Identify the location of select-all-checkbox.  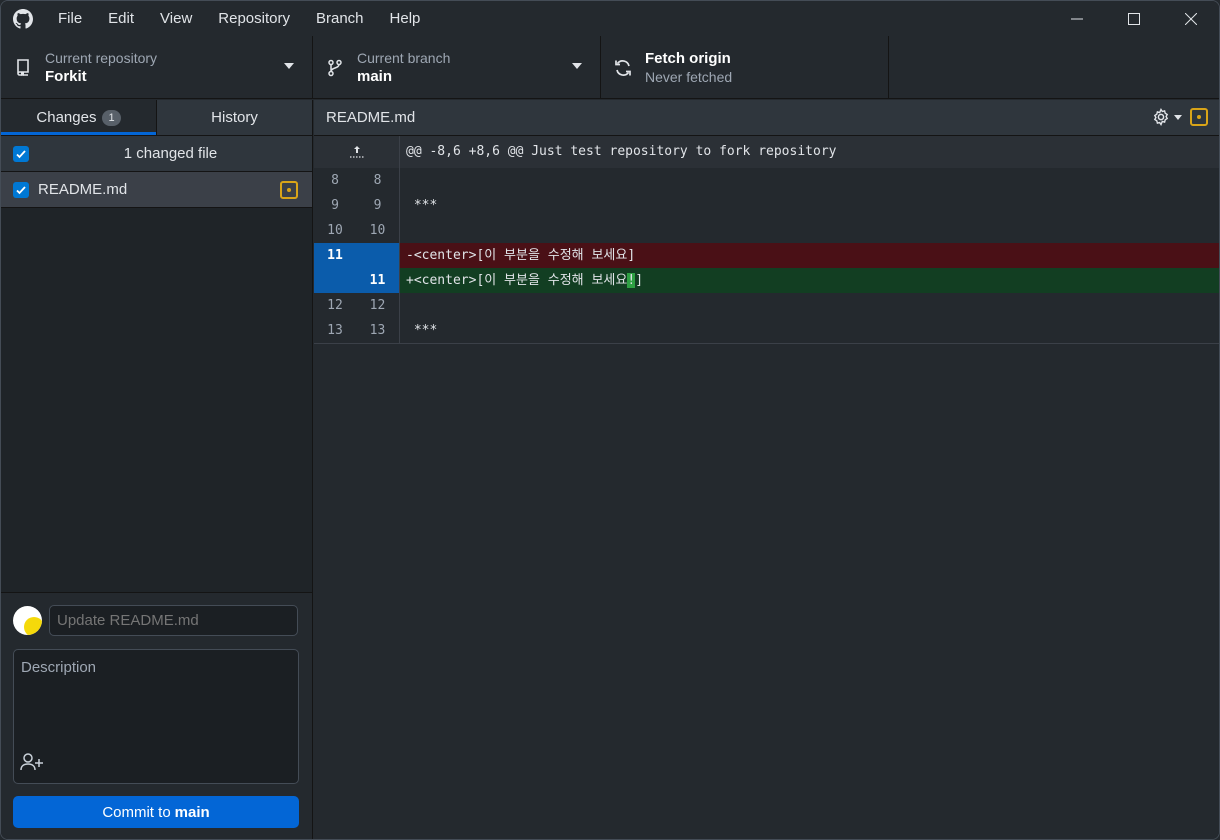
(21, 153).